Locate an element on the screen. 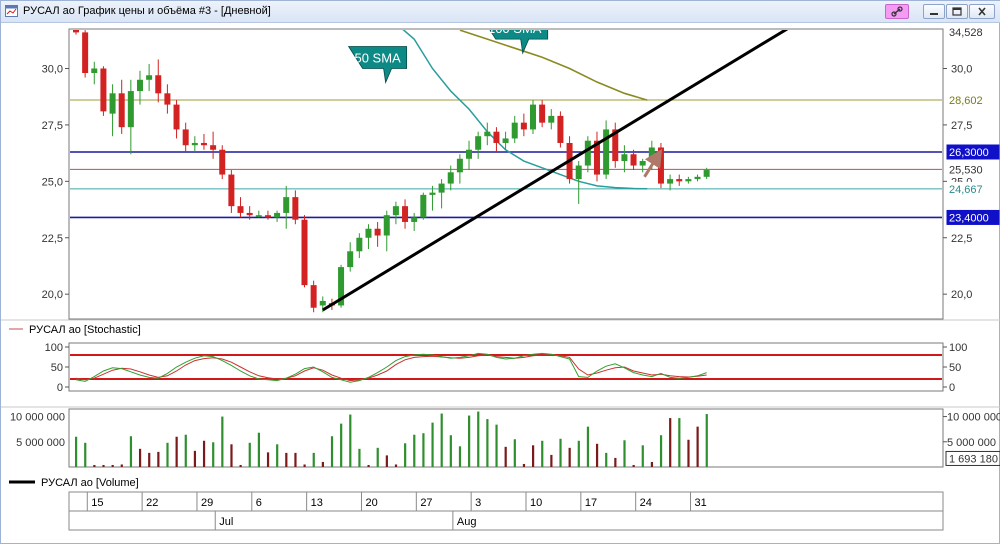  level-label: 26,3000 is located at coordinates (969, 153).